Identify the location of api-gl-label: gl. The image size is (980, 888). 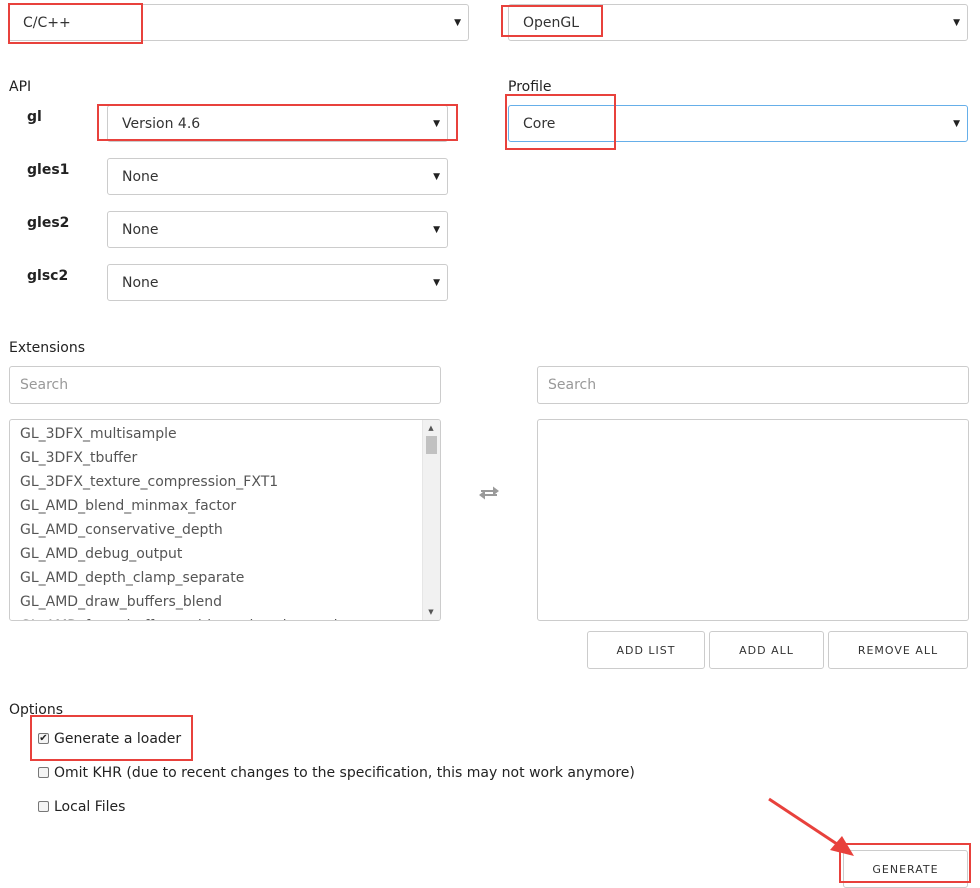
(34, 117).